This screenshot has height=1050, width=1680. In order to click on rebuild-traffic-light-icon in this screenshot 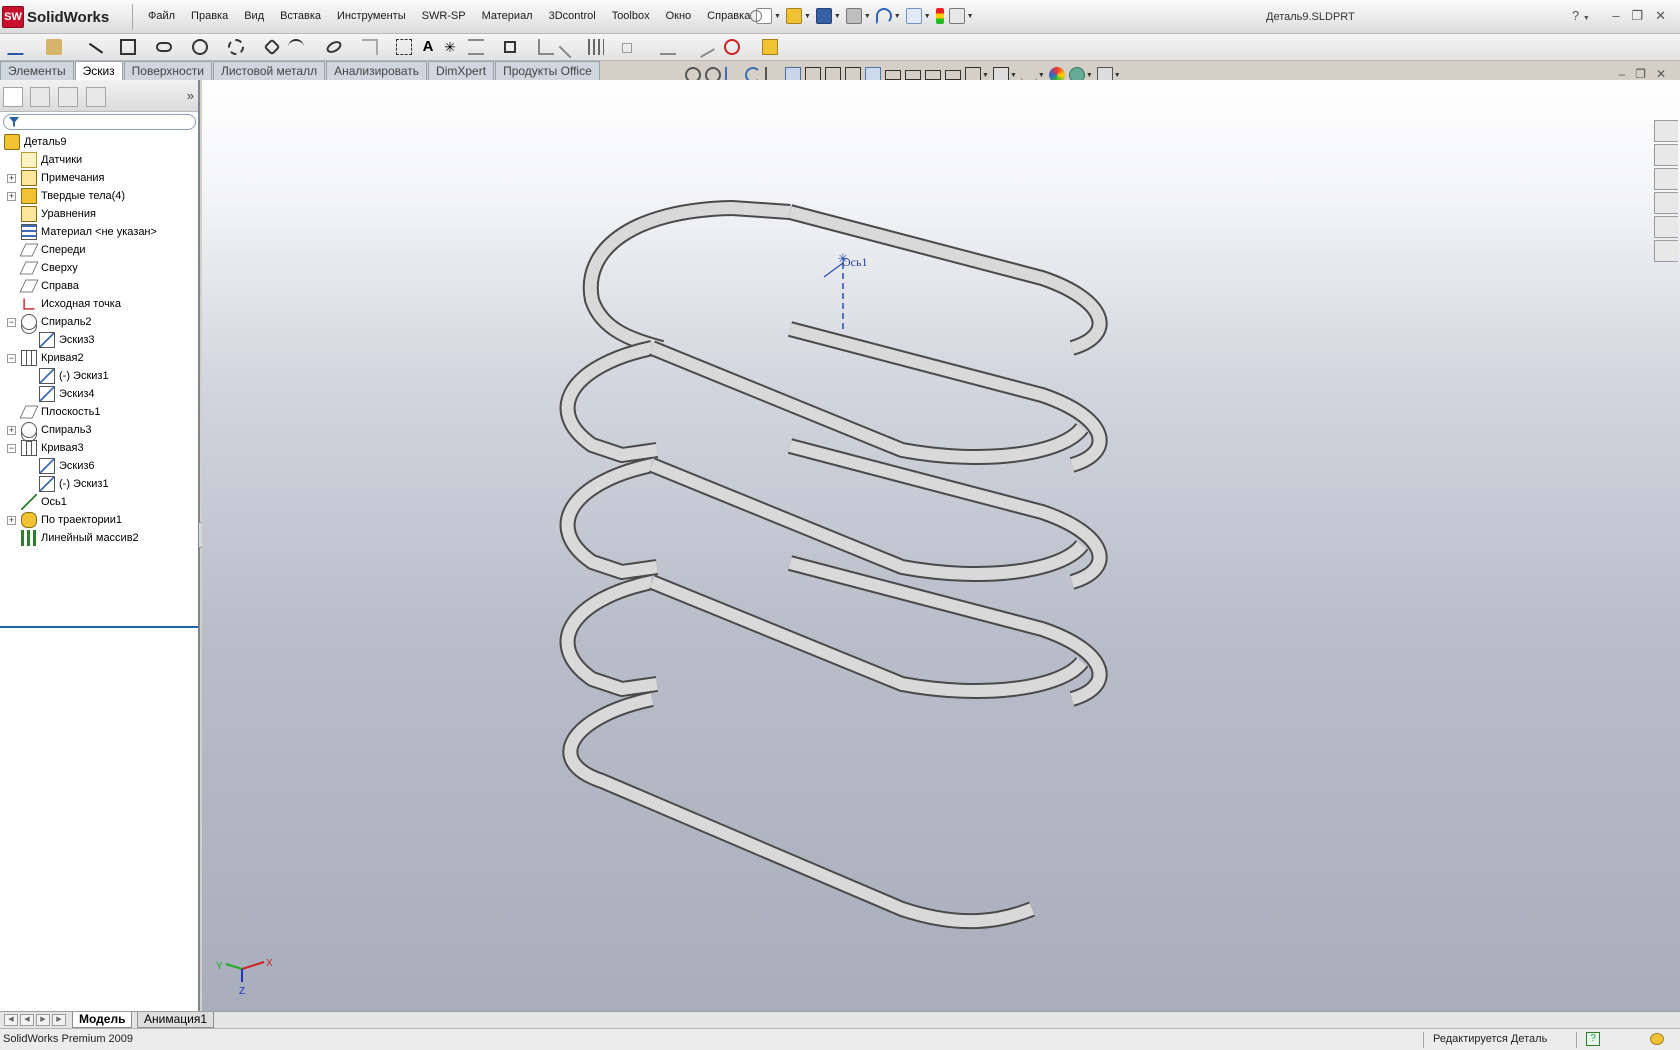, I will do `click(939, 16)`.